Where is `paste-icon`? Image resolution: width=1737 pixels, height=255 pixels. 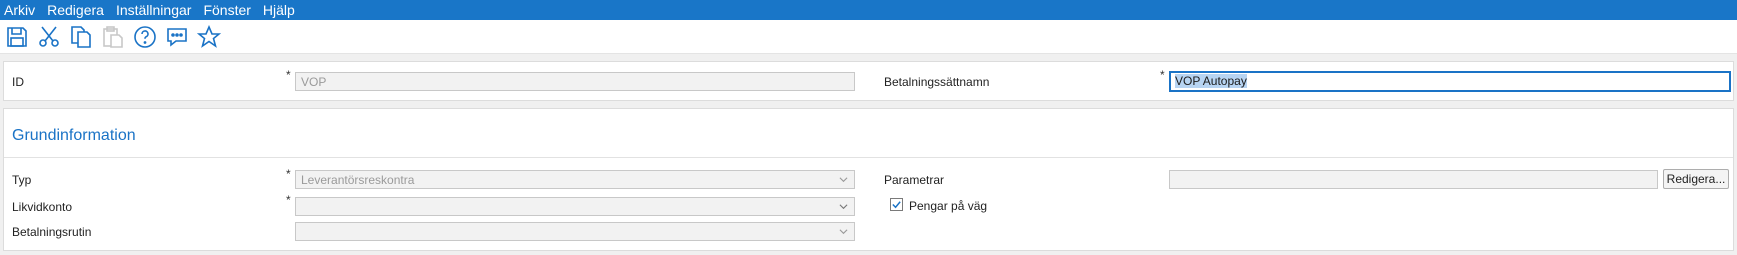 paste-icon is located at coordinates (113, 36).